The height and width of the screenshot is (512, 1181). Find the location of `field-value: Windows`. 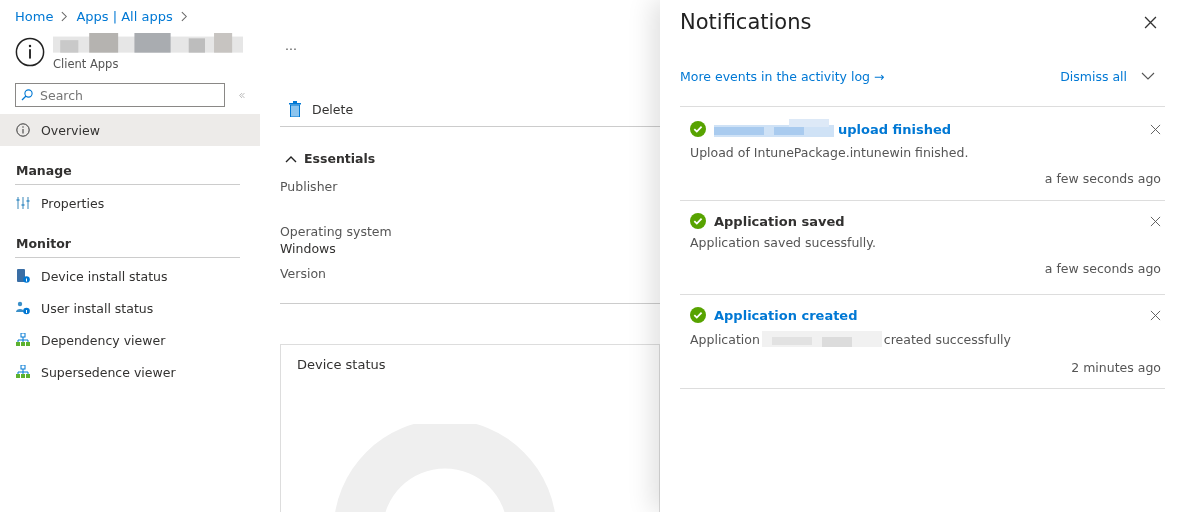

field-value: Windows is located at coordinates (308, 248).